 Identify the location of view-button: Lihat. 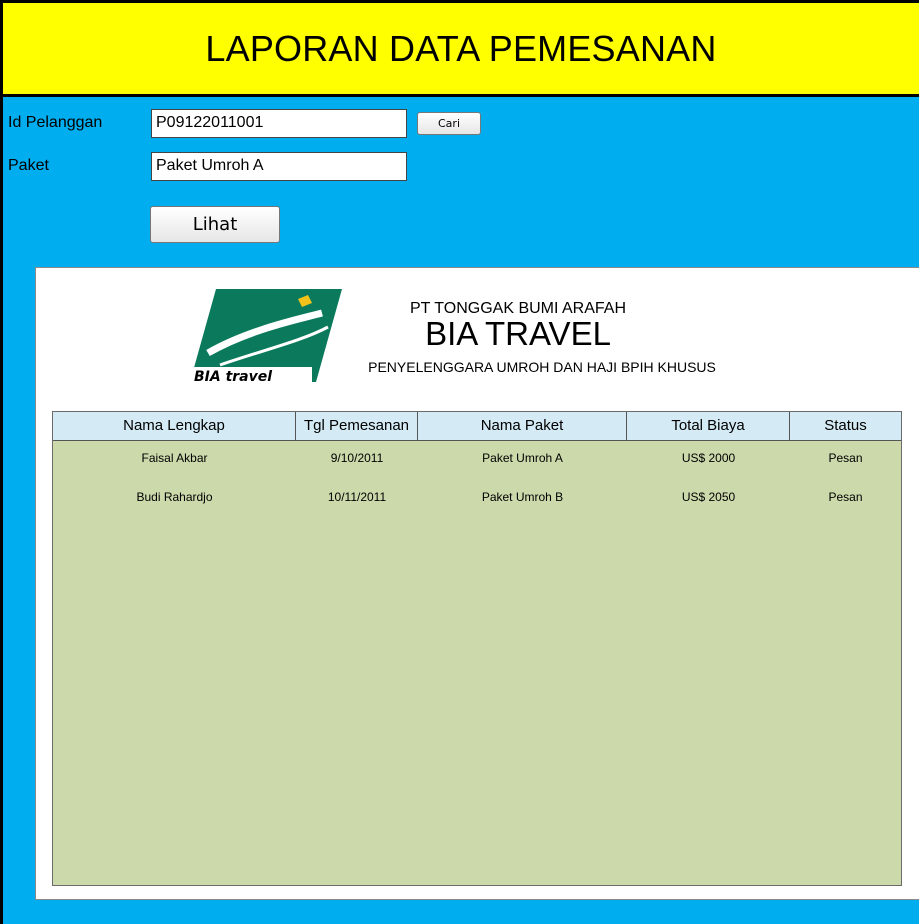
(215, 224).